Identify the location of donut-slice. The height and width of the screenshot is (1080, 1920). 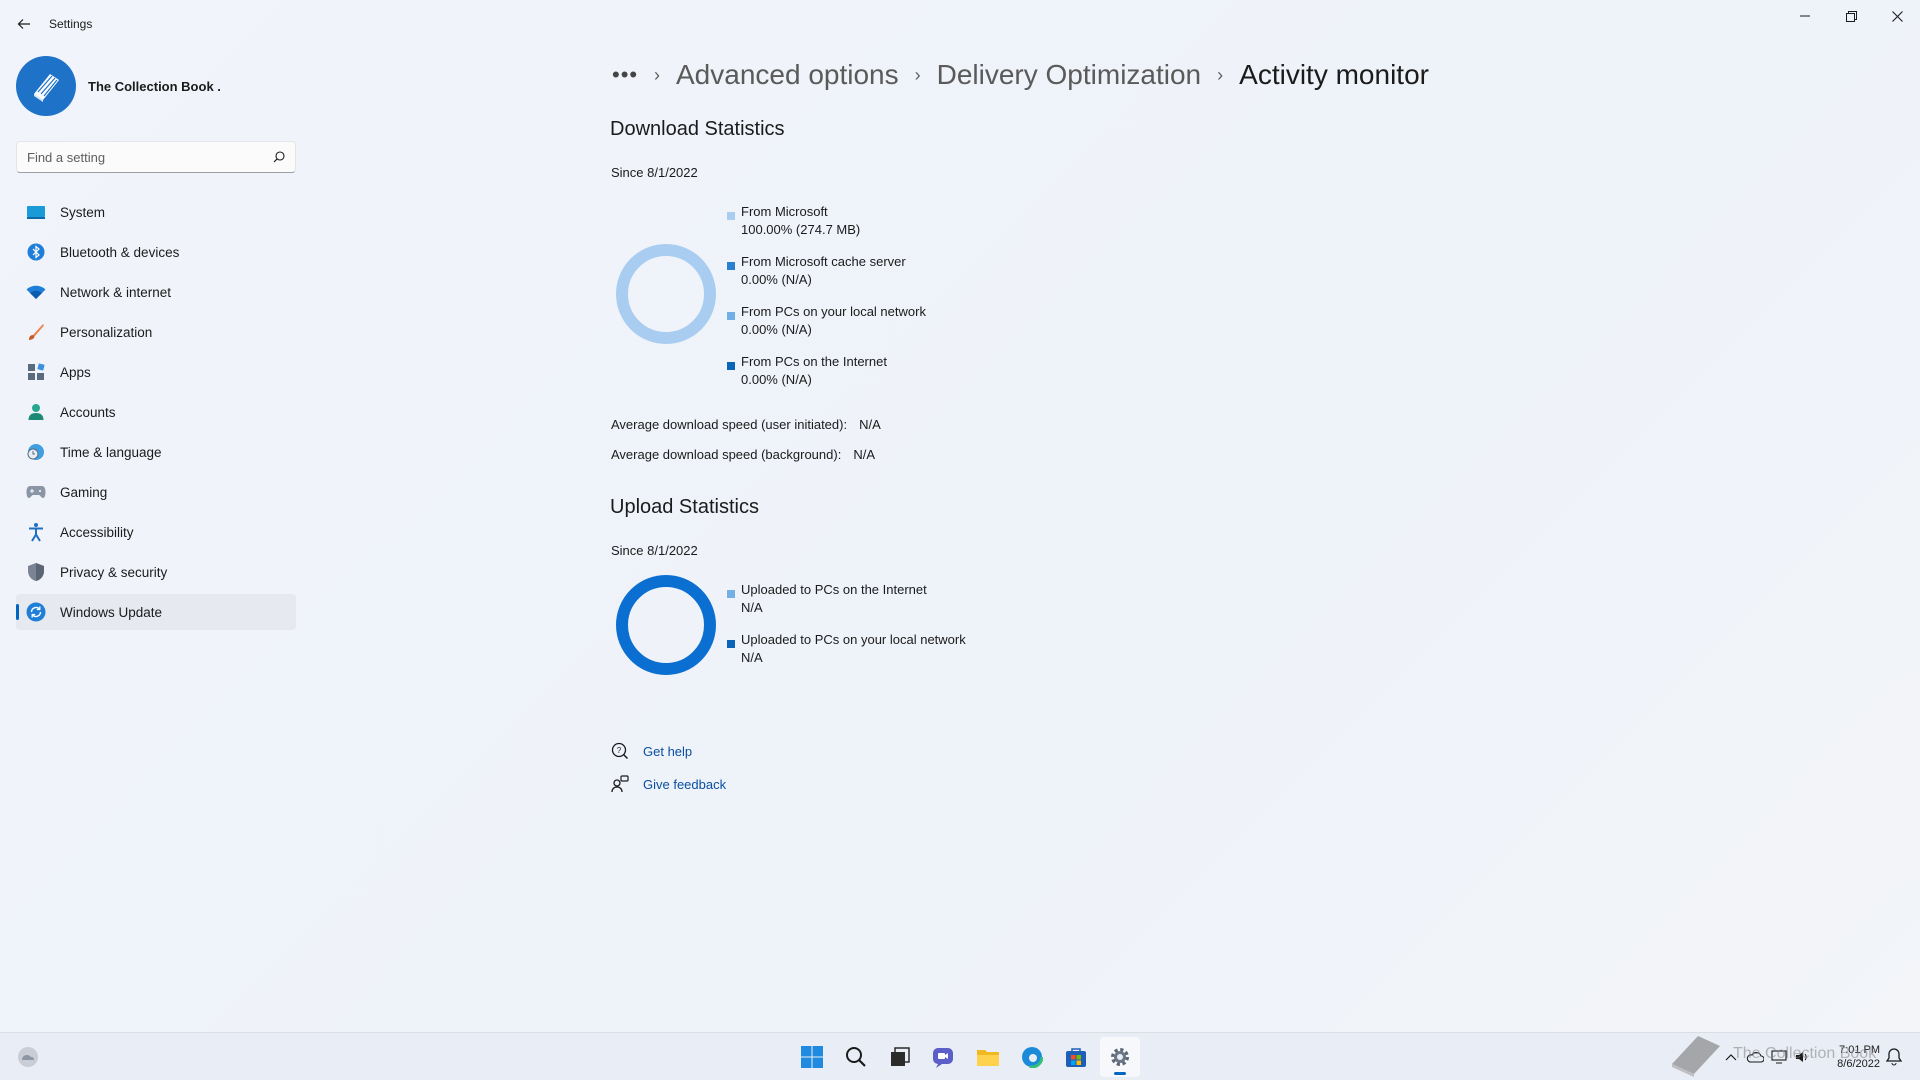
(666, 294).